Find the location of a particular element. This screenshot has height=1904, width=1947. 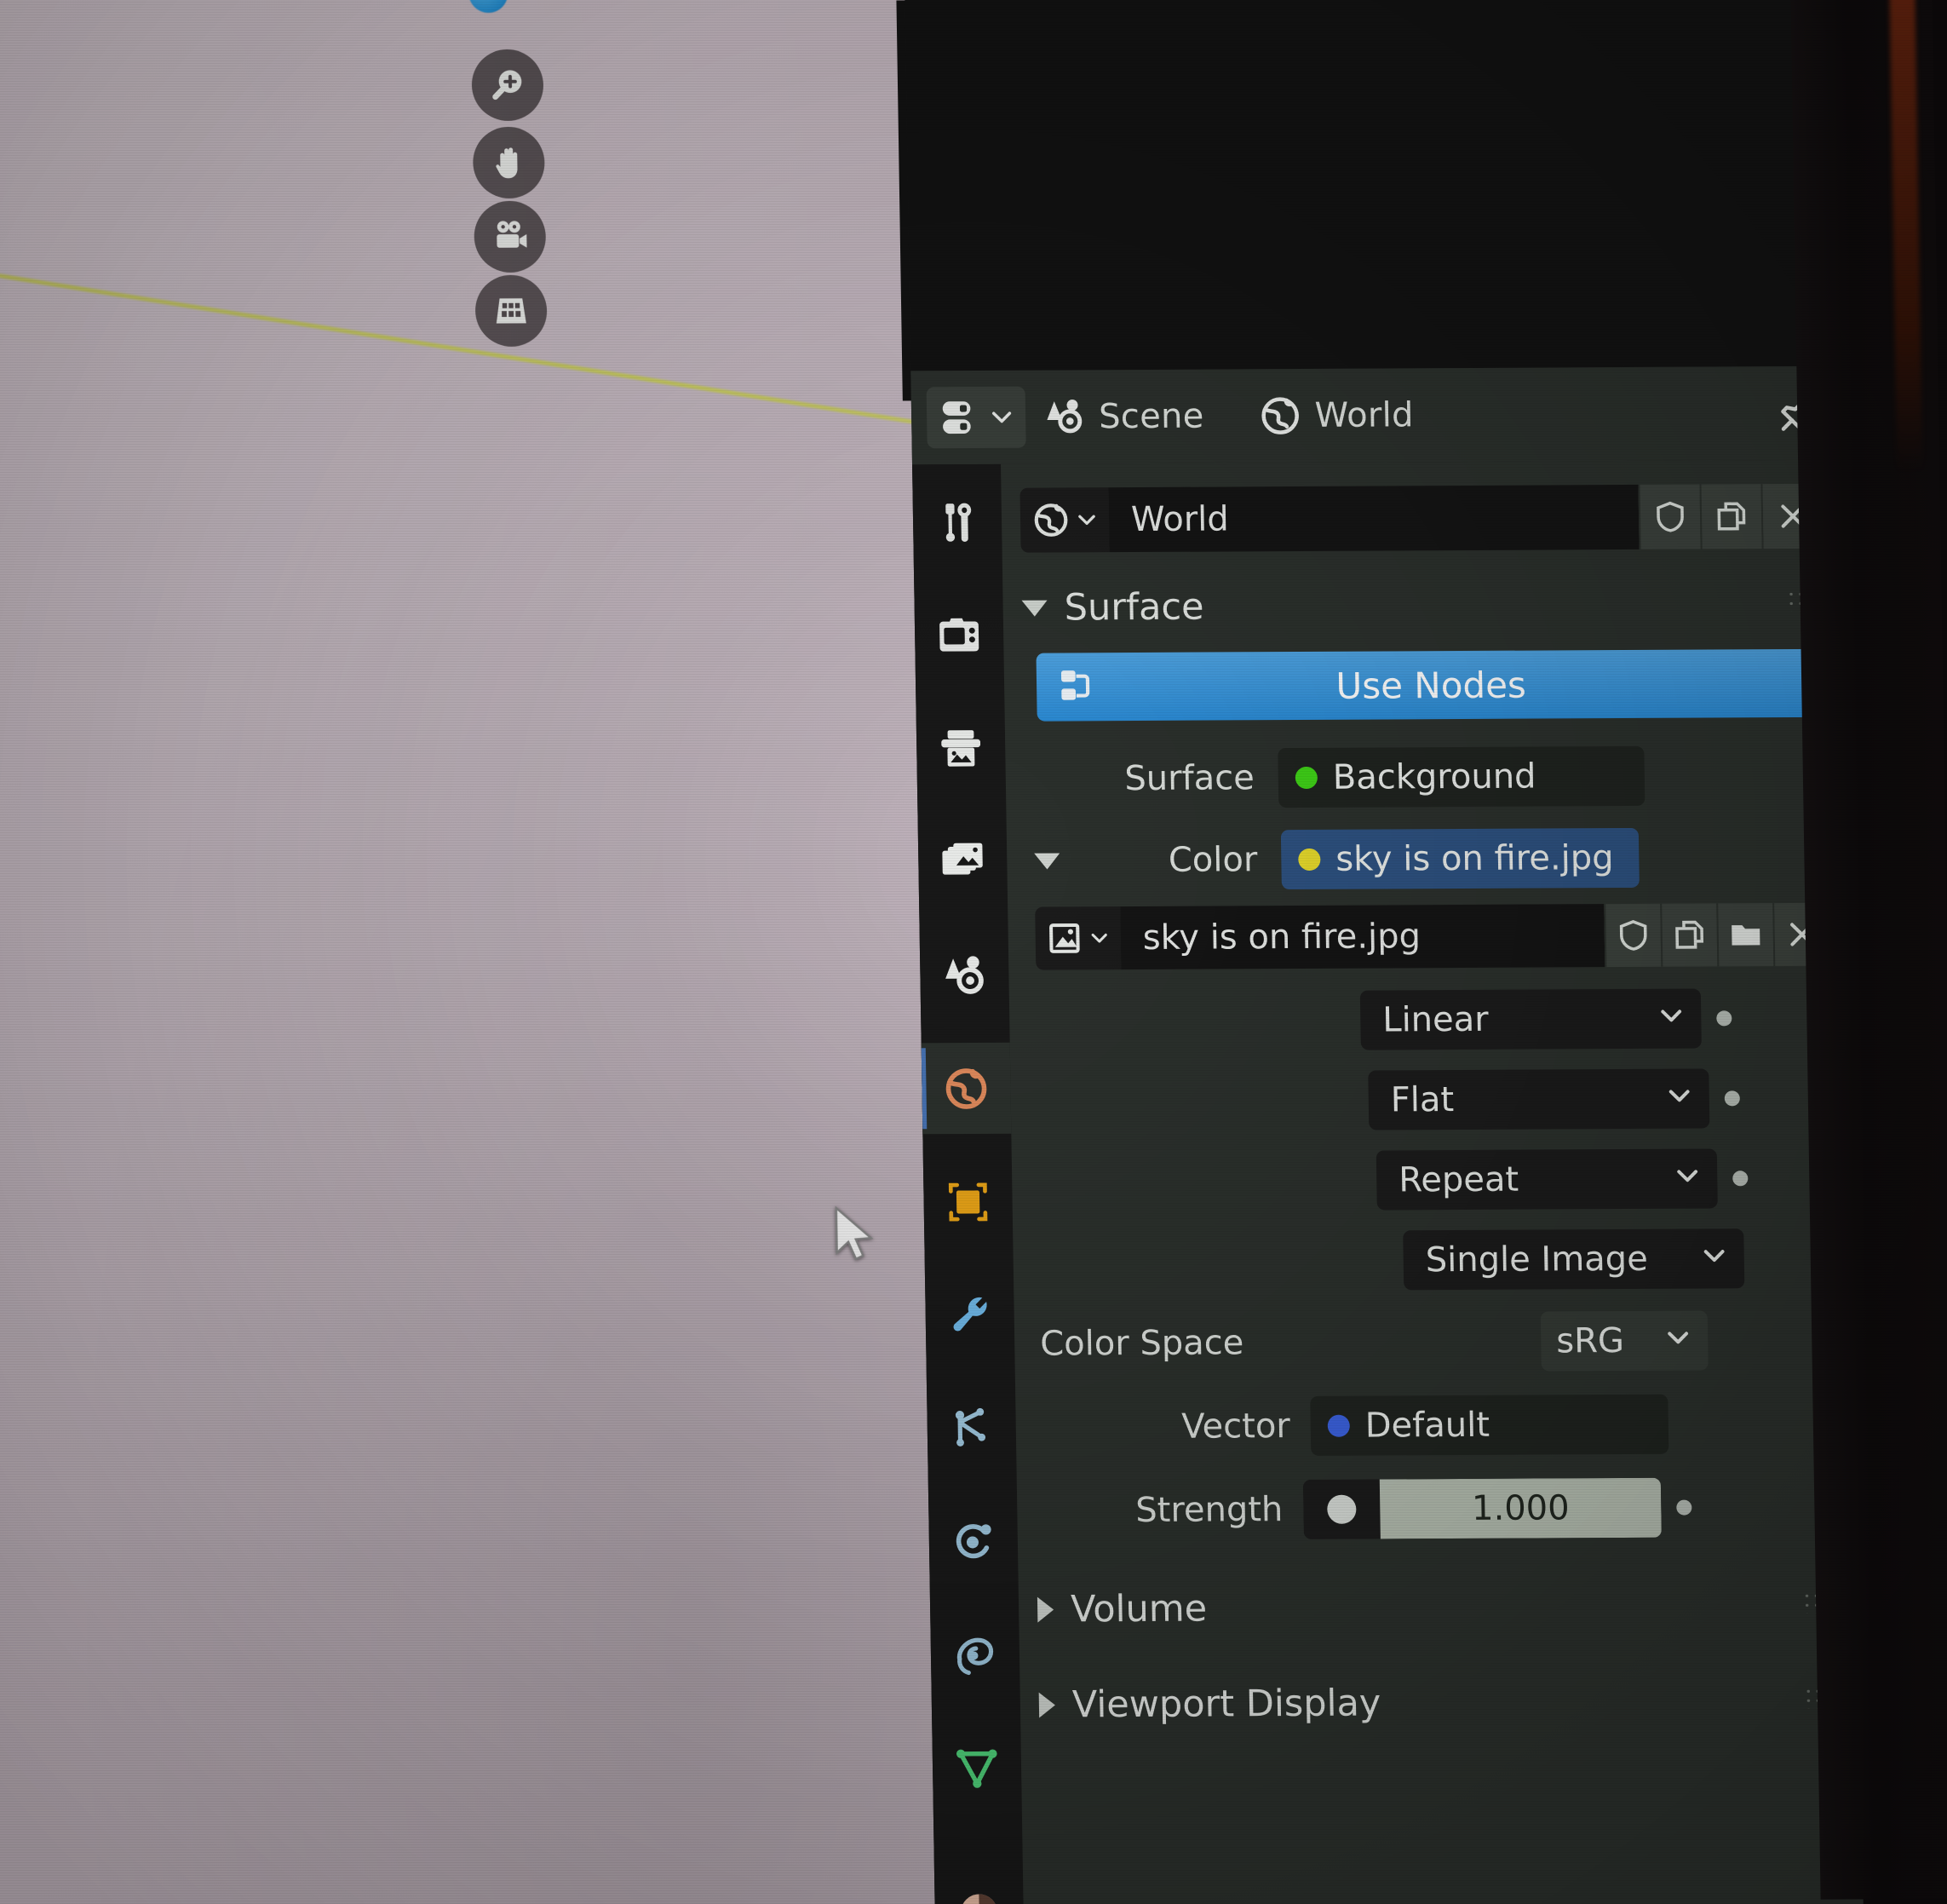

zoom-icon is located at coordinates (508, 85).